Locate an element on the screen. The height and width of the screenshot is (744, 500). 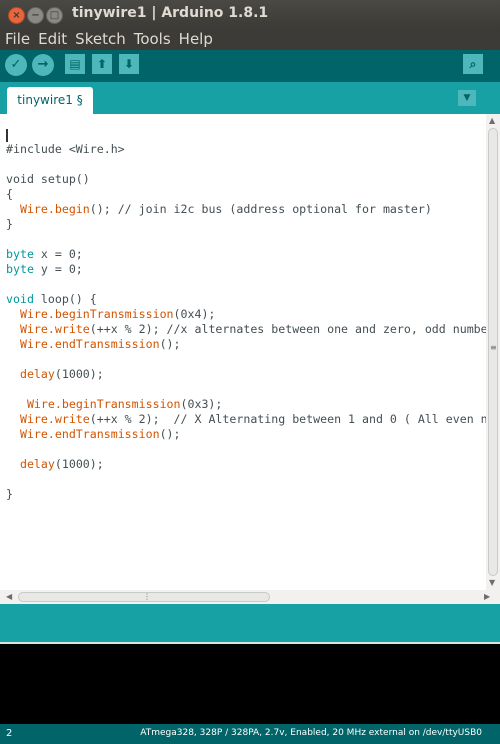
dropdown-arrow-icon: ▼ is located at coordinates (467, 98).